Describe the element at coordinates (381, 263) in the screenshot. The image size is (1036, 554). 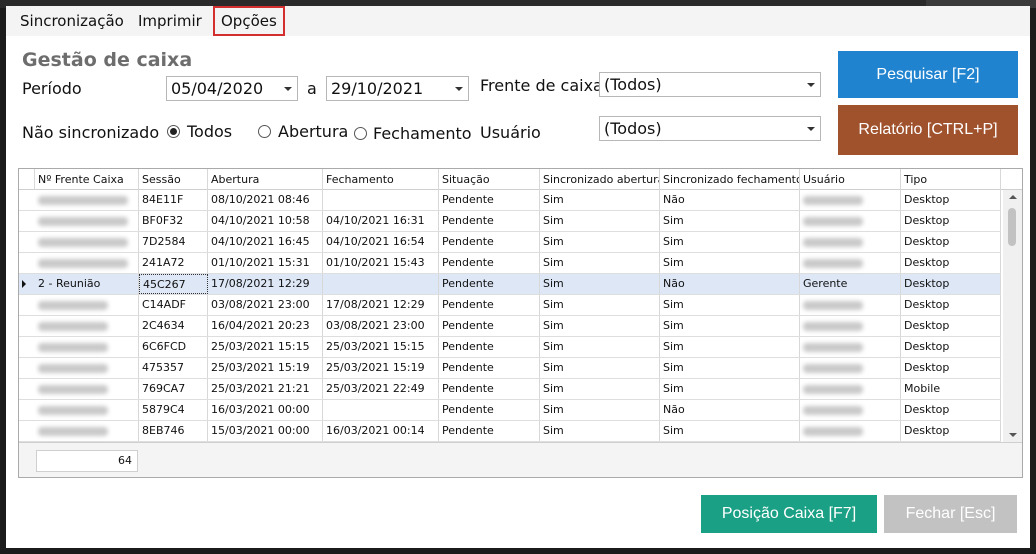
I see `cell-fechamento: 01/10/2021 15:43` at that location.